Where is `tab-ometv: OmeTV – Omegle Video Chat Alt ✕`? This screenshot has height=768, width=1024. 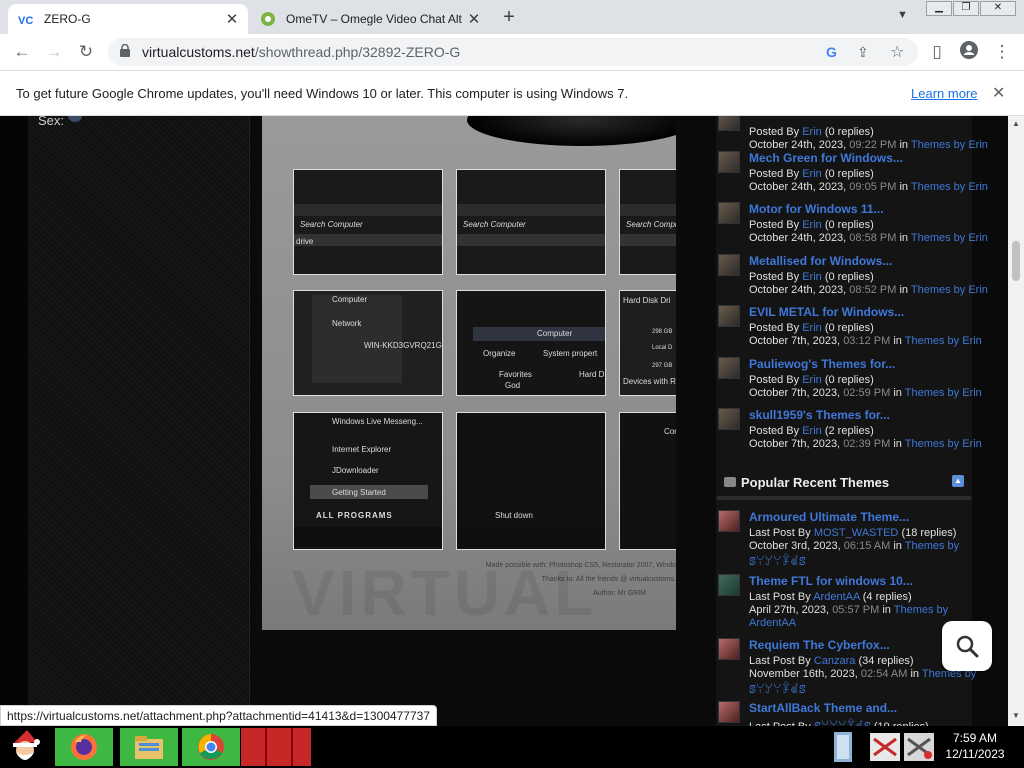 tab-ometv: OmeTV – Omegle Video Chat Alt ✕ is located at coordinates (370, 19).